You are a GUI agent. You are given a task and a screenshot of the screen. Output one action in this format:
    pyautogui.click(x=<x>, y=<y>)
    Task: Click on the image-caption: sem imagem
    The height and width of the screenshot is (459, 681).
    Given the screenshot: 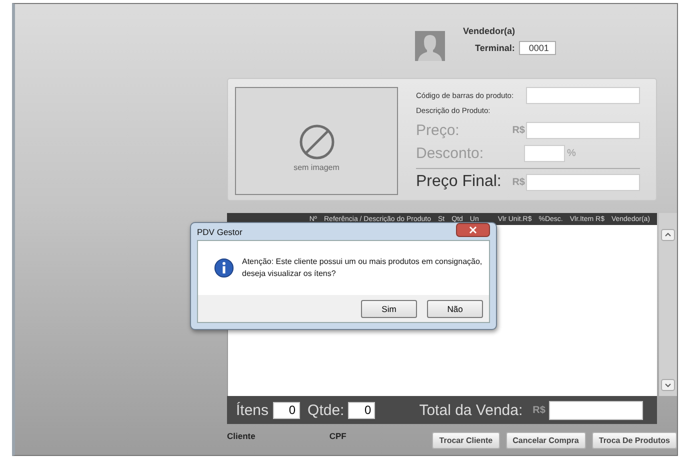 What is the action you would take?
    pyautogui.click(x=317, y=167)
    